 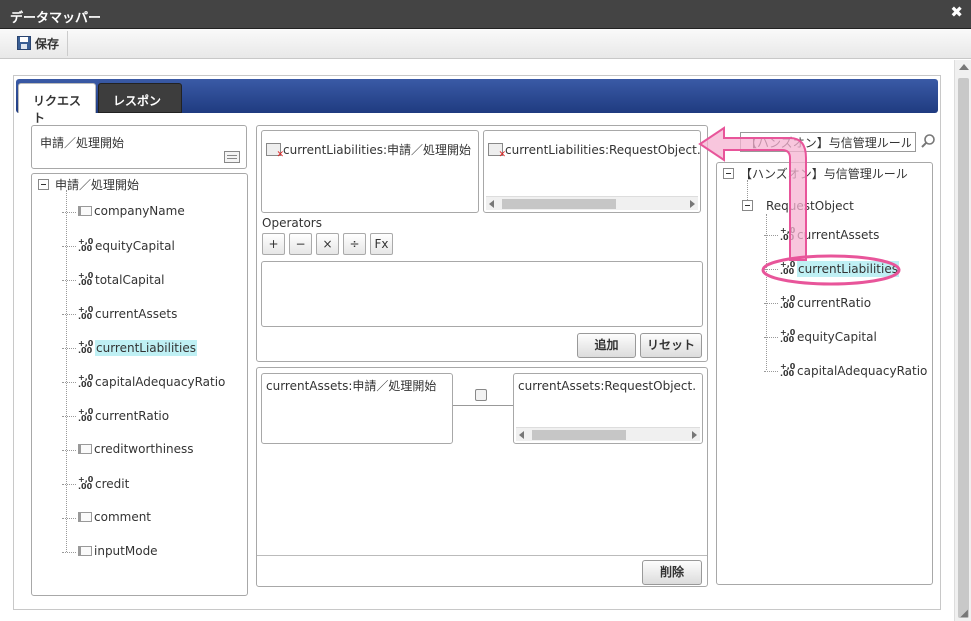 What do you see at coordinates (146, 348) in the screenshot?
I see `request-tree-item-label: currentLiabilities` at bounding box center [146, 348].